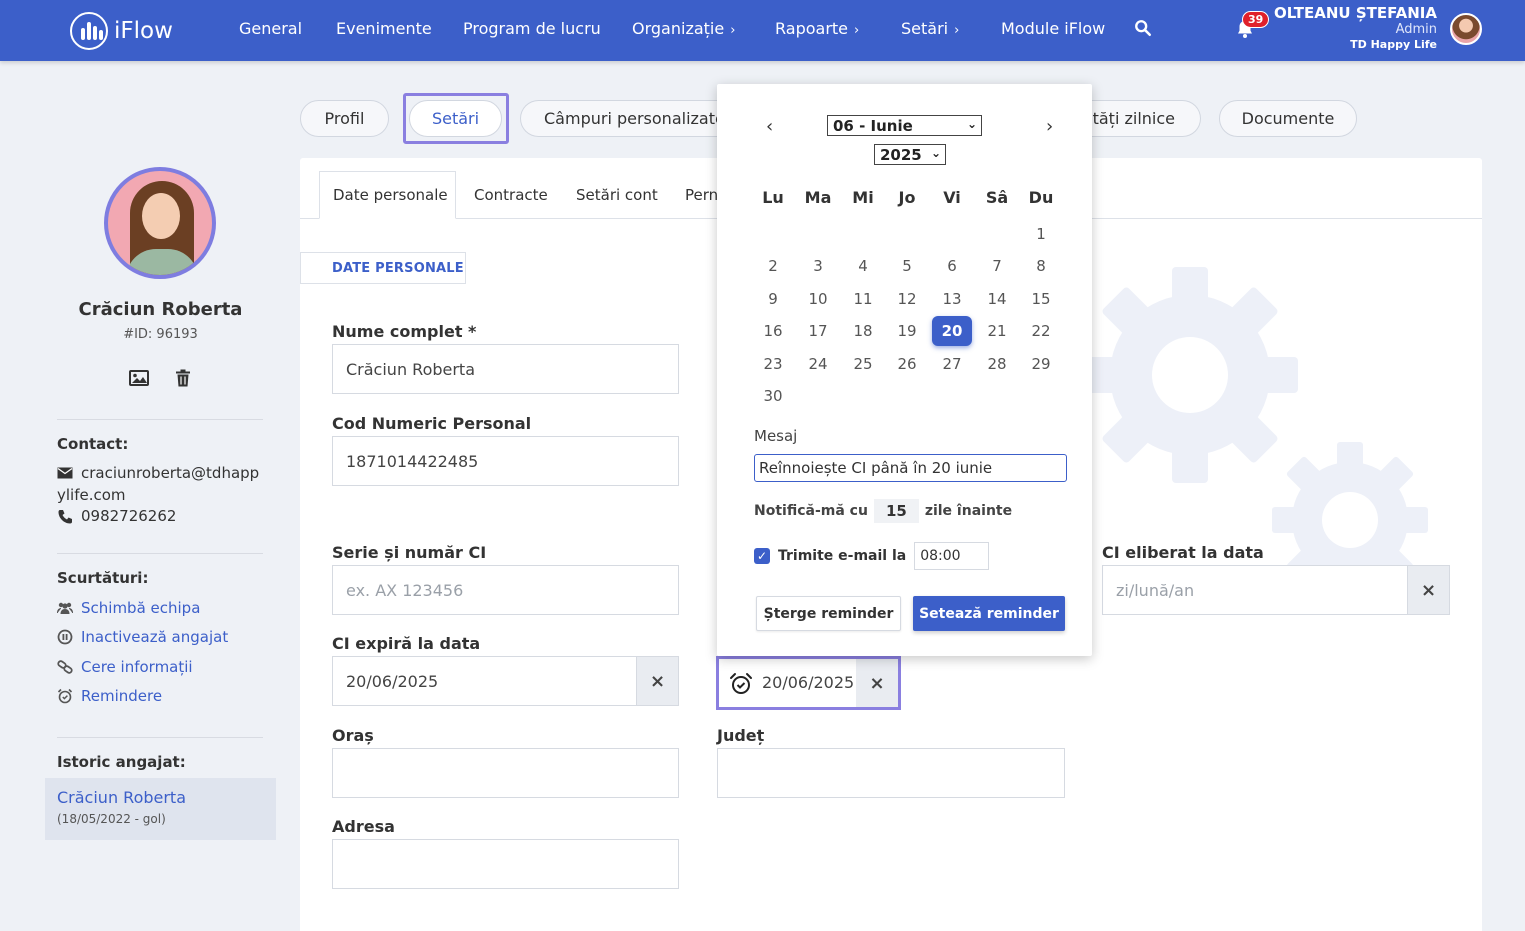 The height and width of the screenshot is (931, 1525). I want to click on ci-issued-input: zi/lună/an, so click(1255, 590).